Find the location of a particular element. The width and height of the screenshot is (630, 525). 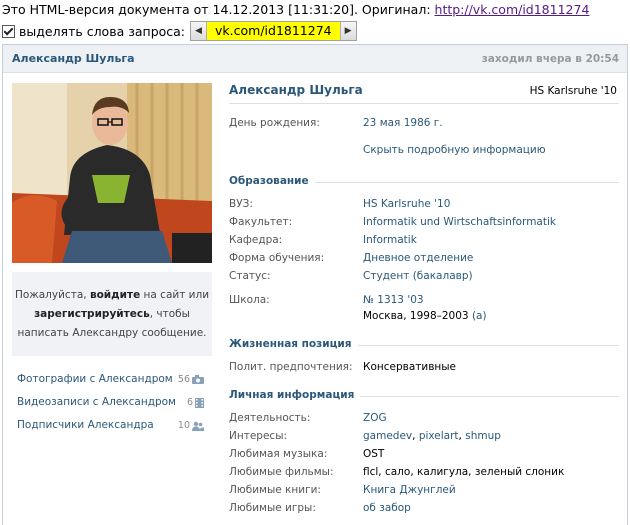

study-form-value: Дневное отделение is located at coordinates (418, 258).